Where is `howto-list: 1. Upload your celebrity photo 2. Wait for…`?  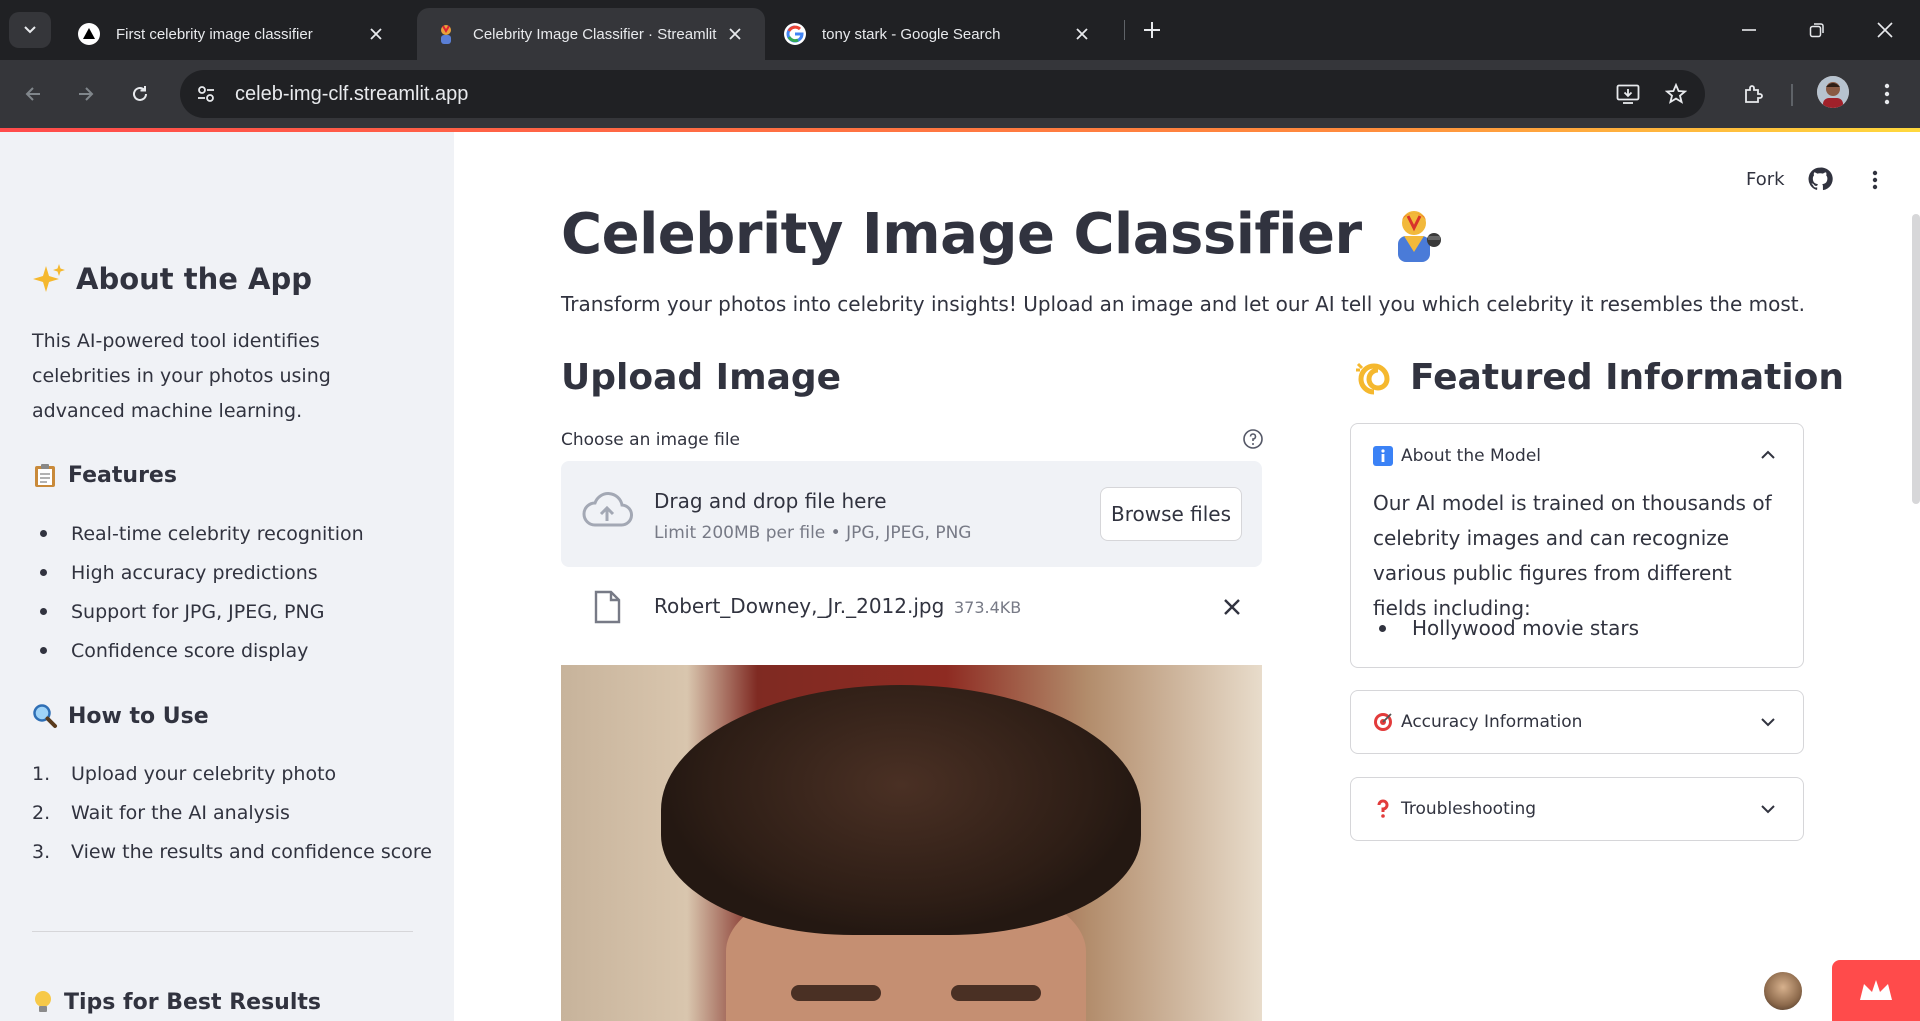
howto-list: 1. Upload your celebrity photo 2. Wait for… is located at coordinates (232, 812).